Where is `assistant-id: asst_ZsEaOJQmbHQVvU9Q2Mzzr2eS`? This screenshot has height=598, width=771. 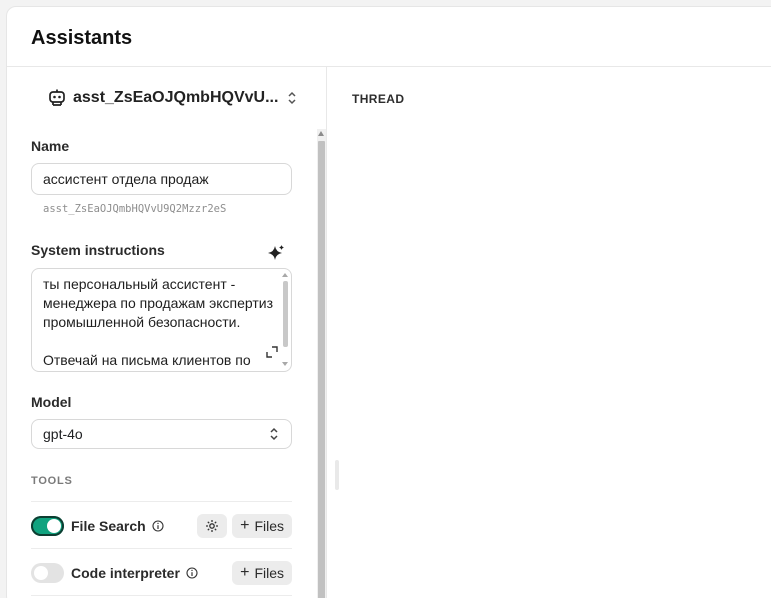
assistant-id: asst_ZsEaOJQmbHQVvU9Q2Mzzr2eS is located at coordinates (135, 209).